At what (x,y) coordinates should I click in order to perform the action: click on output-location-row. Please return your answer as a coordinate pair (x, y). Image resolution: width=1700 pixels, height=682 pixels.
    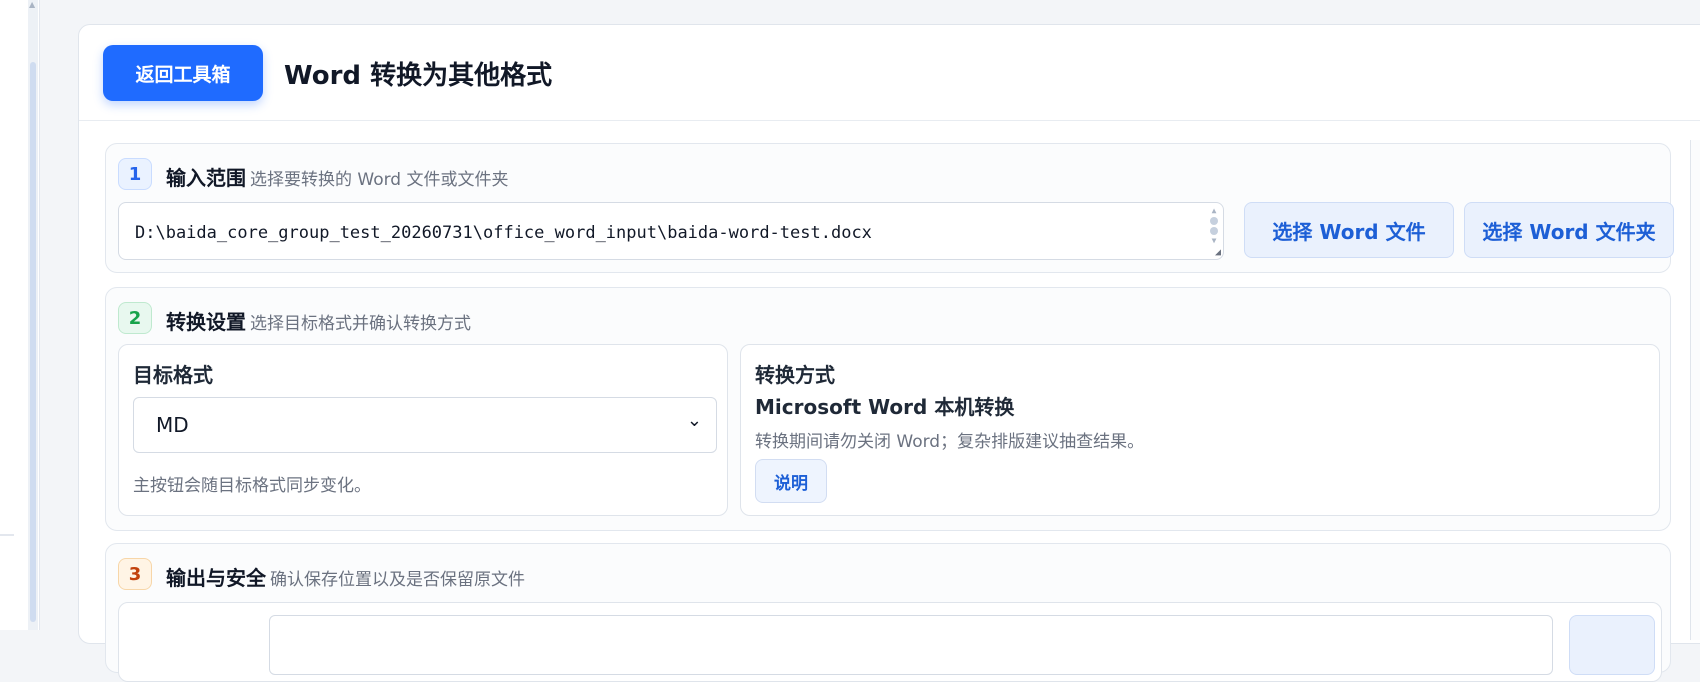
    Looking at the image, I should click on (890, 642).